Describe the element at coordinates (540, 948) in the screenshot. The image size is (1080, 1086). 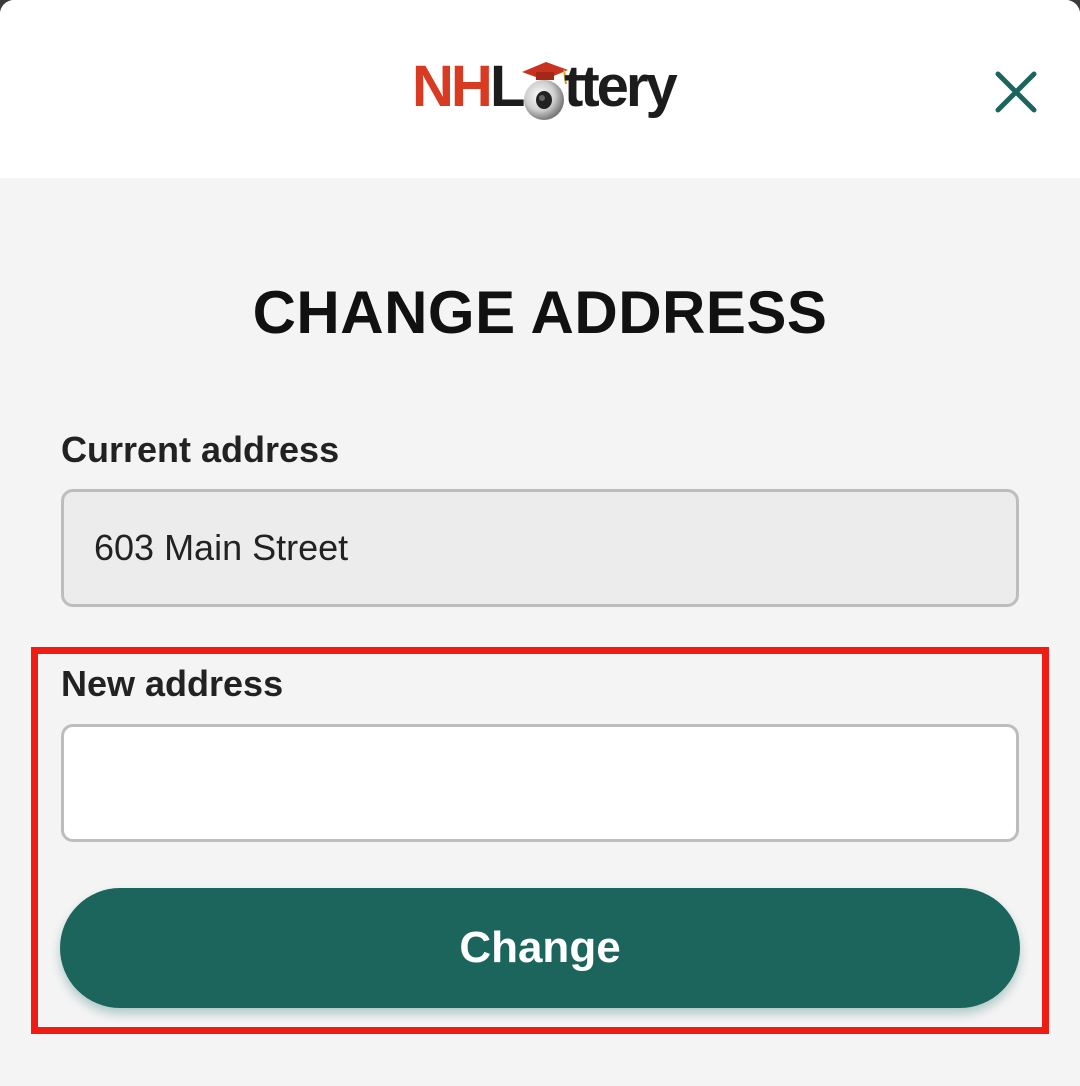
I see `change-button: Change` at that location.